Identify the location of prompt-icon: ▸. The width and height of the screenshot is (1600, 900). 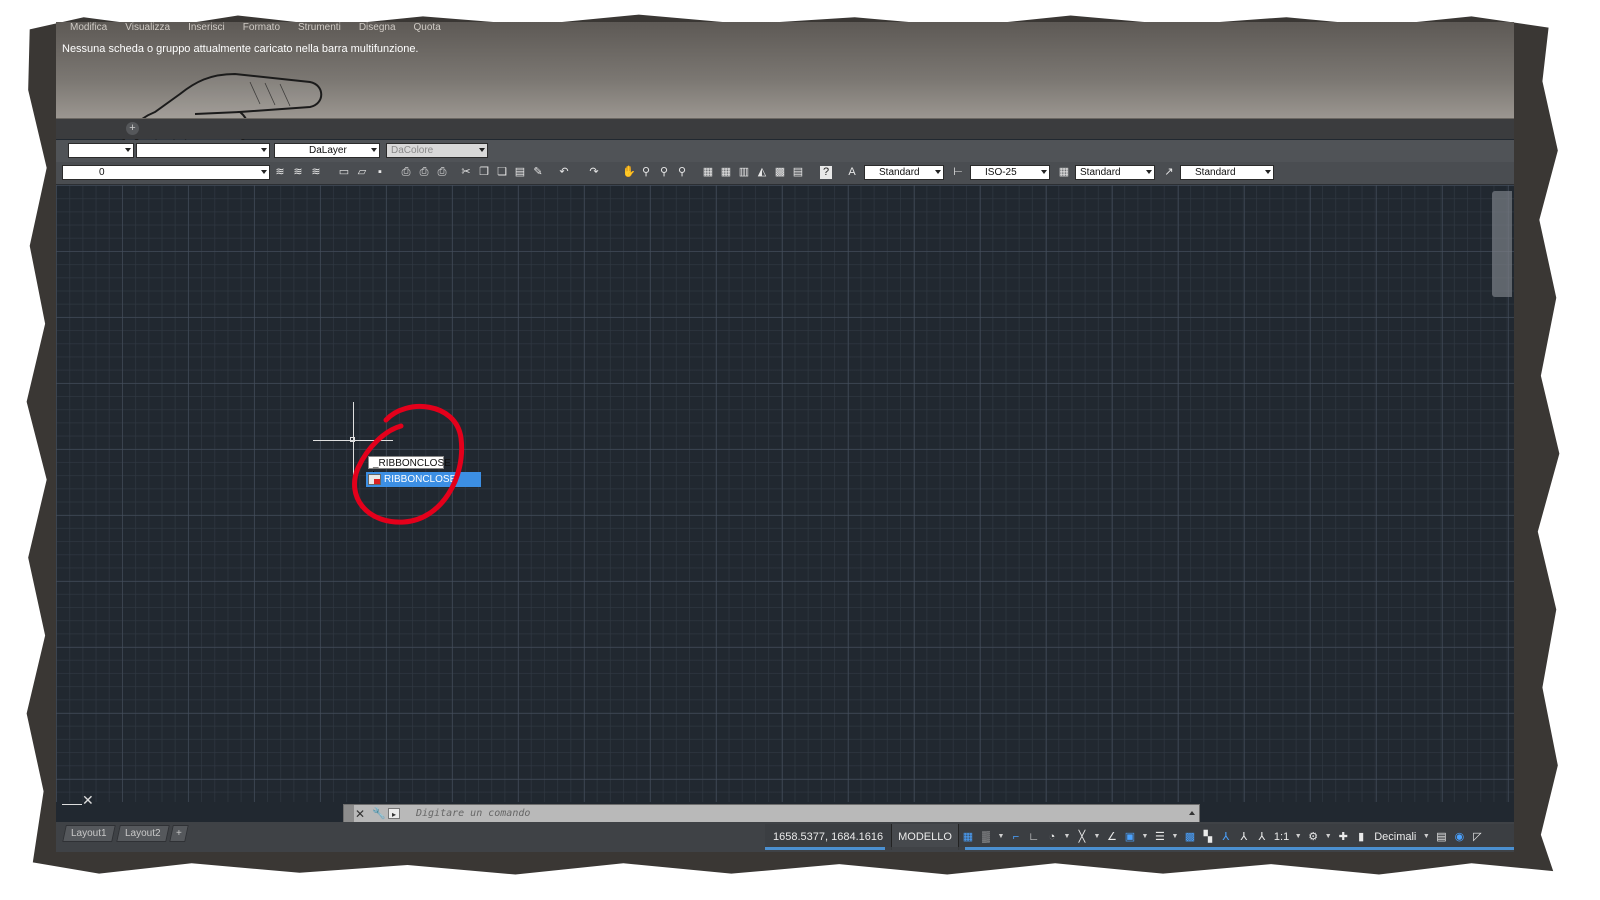
(394, 813).